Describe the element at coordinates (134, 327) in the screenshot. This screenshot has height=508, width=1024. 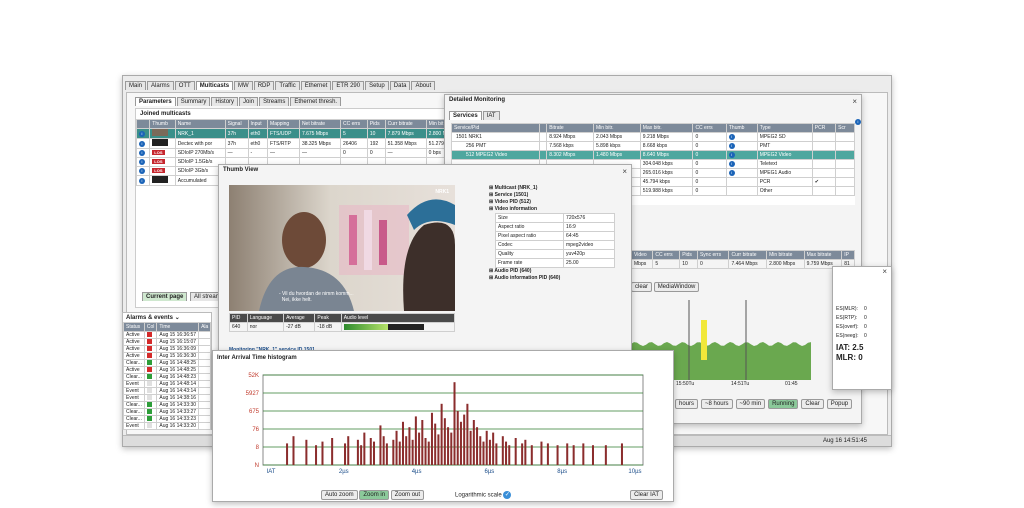
I see `column-header: Status` at that location.